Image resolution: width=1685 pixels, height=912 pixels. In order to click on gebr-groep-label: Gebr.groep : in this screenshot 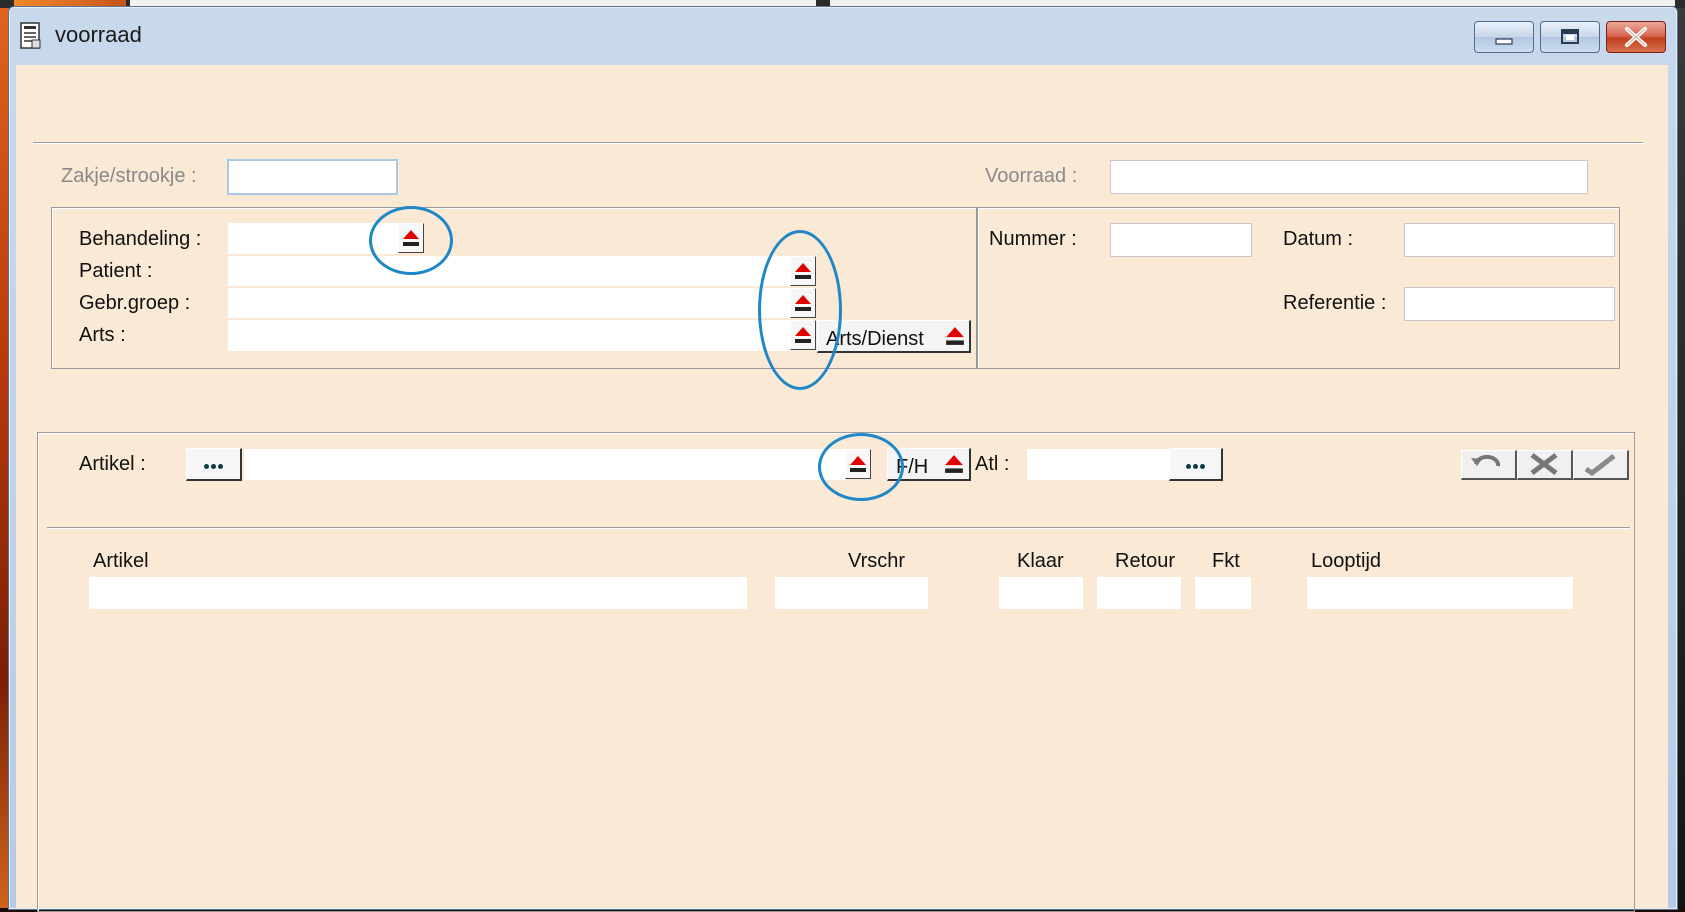, I will do `click(135, 303)`.